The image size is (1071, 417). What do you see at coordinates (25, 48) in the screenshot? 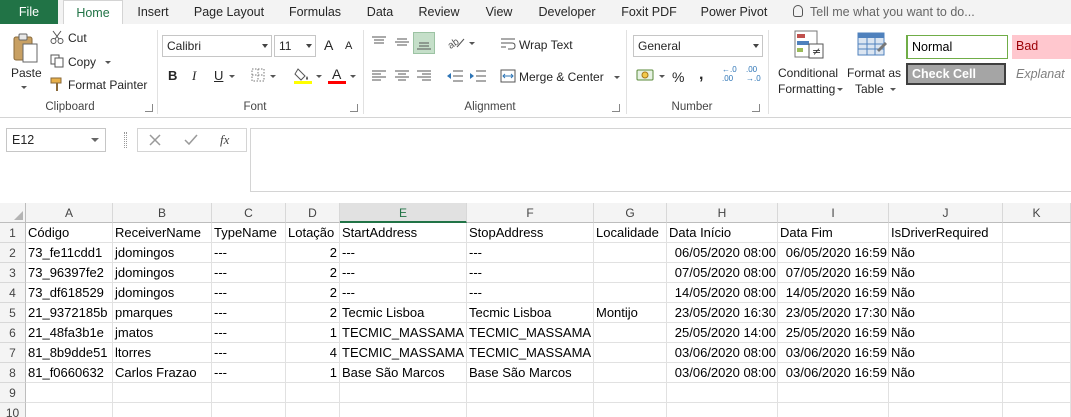
I see `paste-icon` at bounding box center [25, 48].